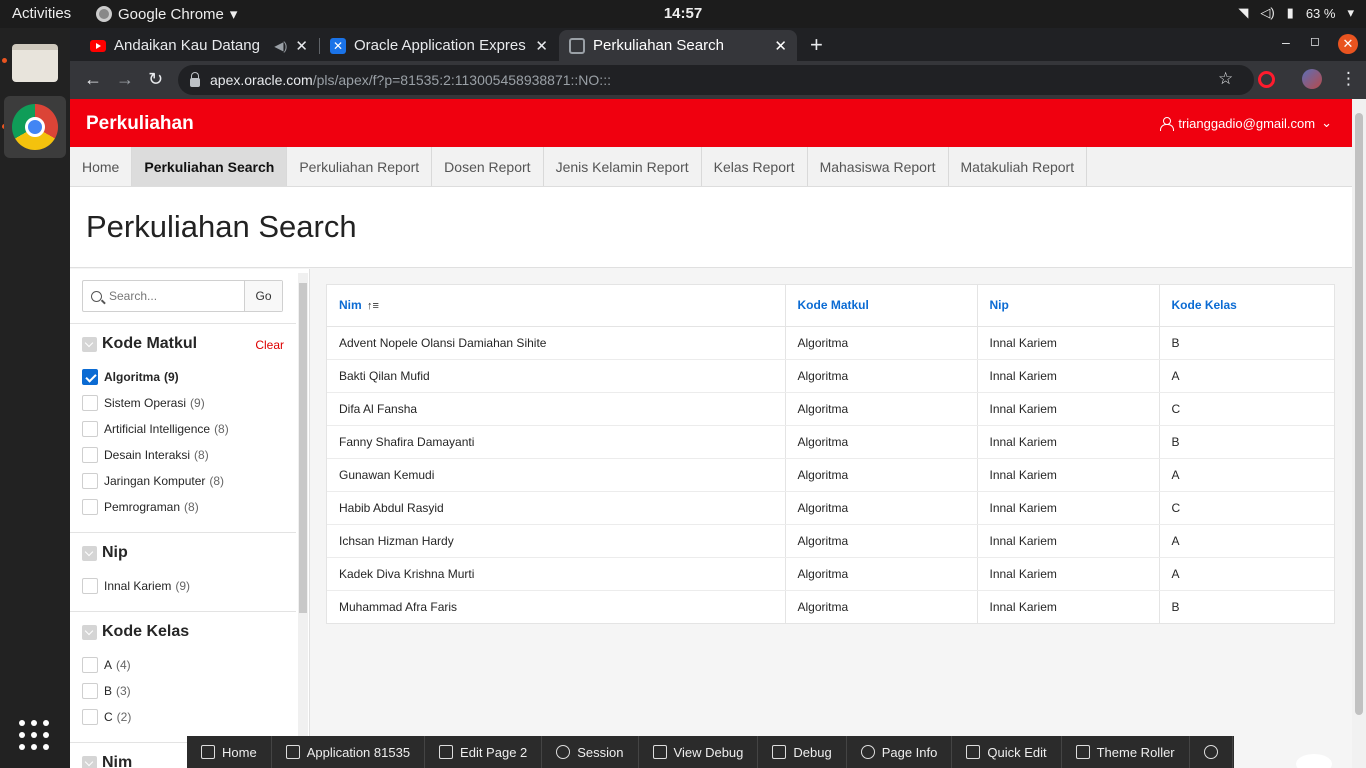 The width and height of the screenshot is (1366, 768). What do you see at coordinates (881, 306) in the screenshot?
I see `column-header-kode-matkul: Kode Matkul` at bounding box center [881, 306].